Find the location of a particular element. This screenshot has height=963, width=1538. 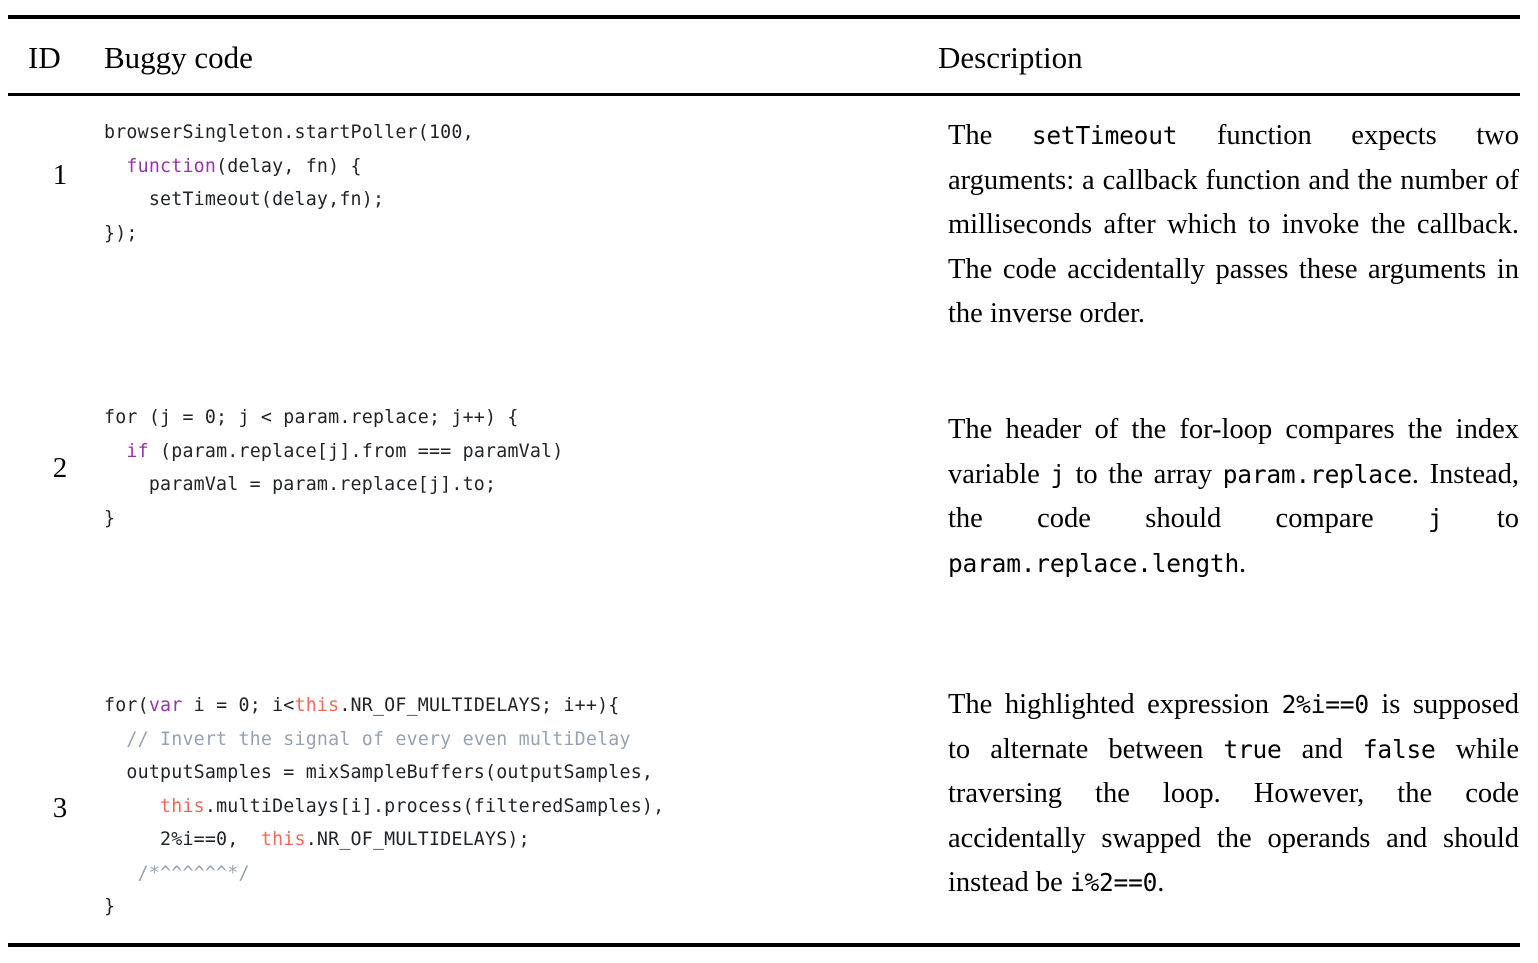

inline-code: i%2==0 is located at coordinates (1113, 882).